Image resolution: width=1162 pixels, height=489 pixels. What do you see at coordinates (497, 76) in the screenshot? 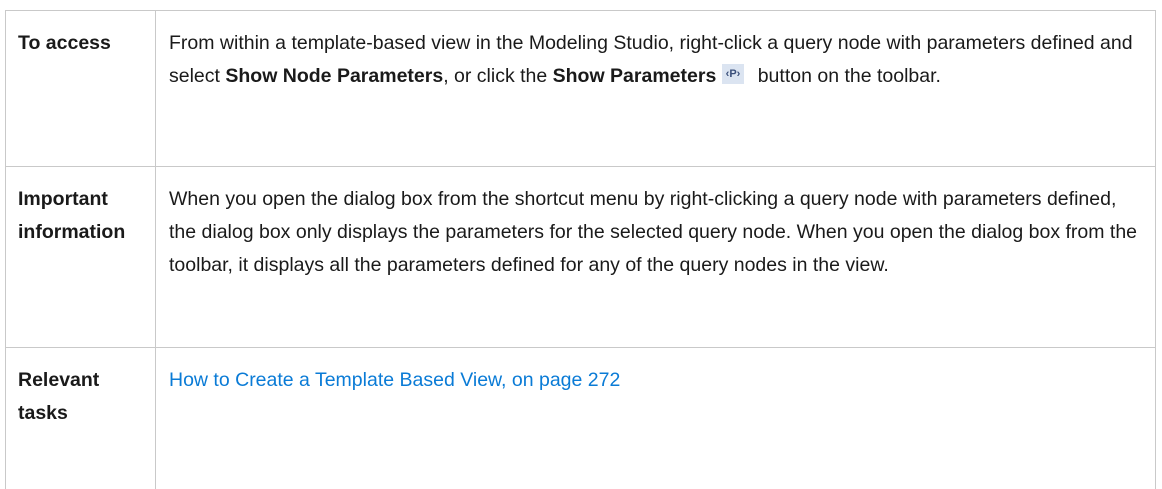
I see `access-text-2: , or click the` at bounding box center [497, 76].